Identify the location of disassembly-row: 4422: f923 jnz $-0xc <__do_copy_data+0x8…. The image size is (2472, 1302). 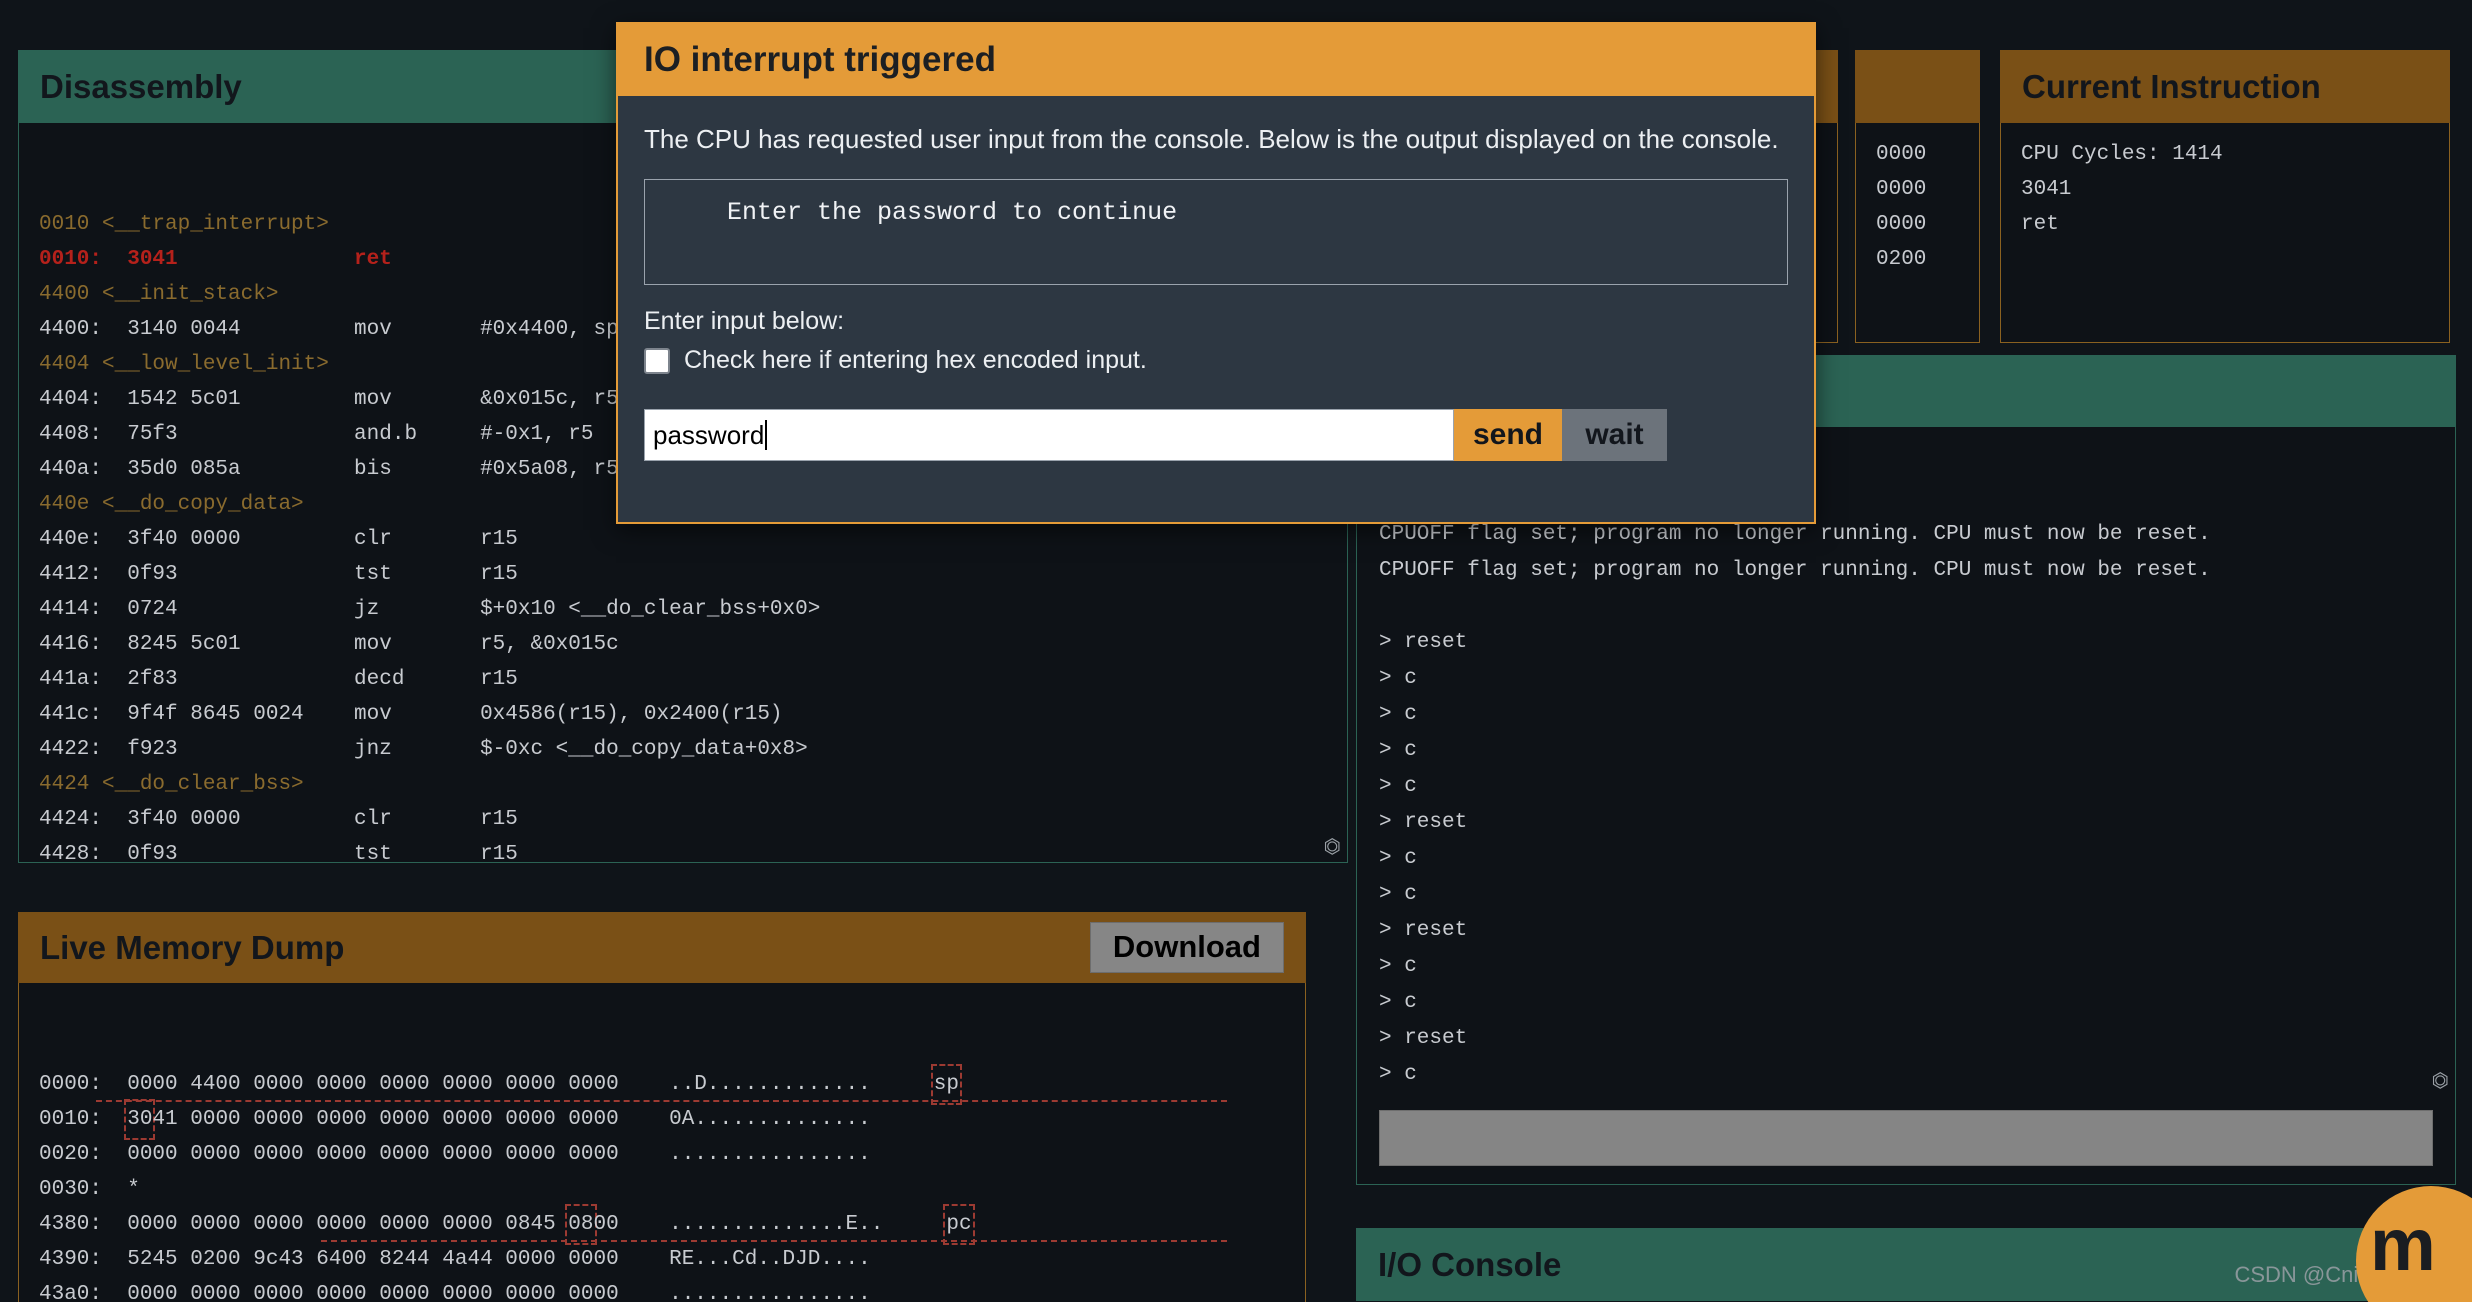
(423, 750).